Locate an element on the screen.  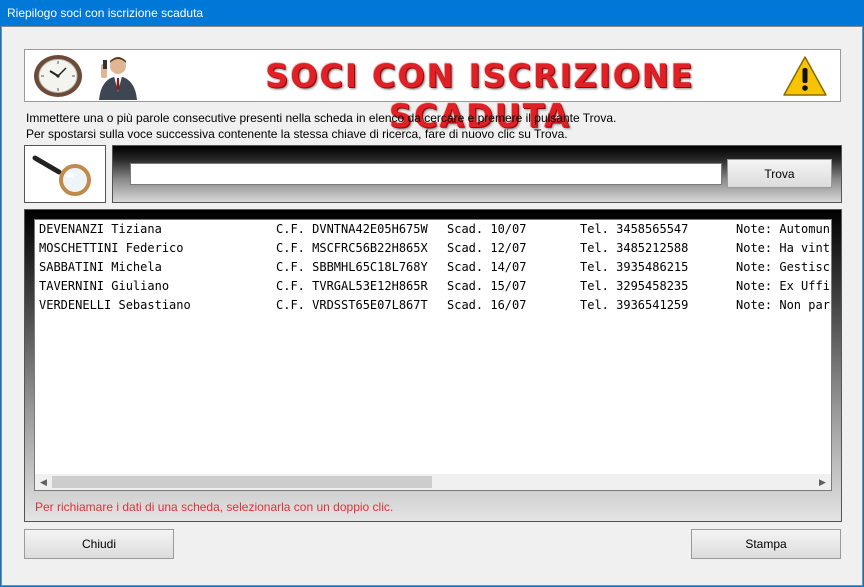
member-note: Note: Gestisc is located at coordinates (783, 267).